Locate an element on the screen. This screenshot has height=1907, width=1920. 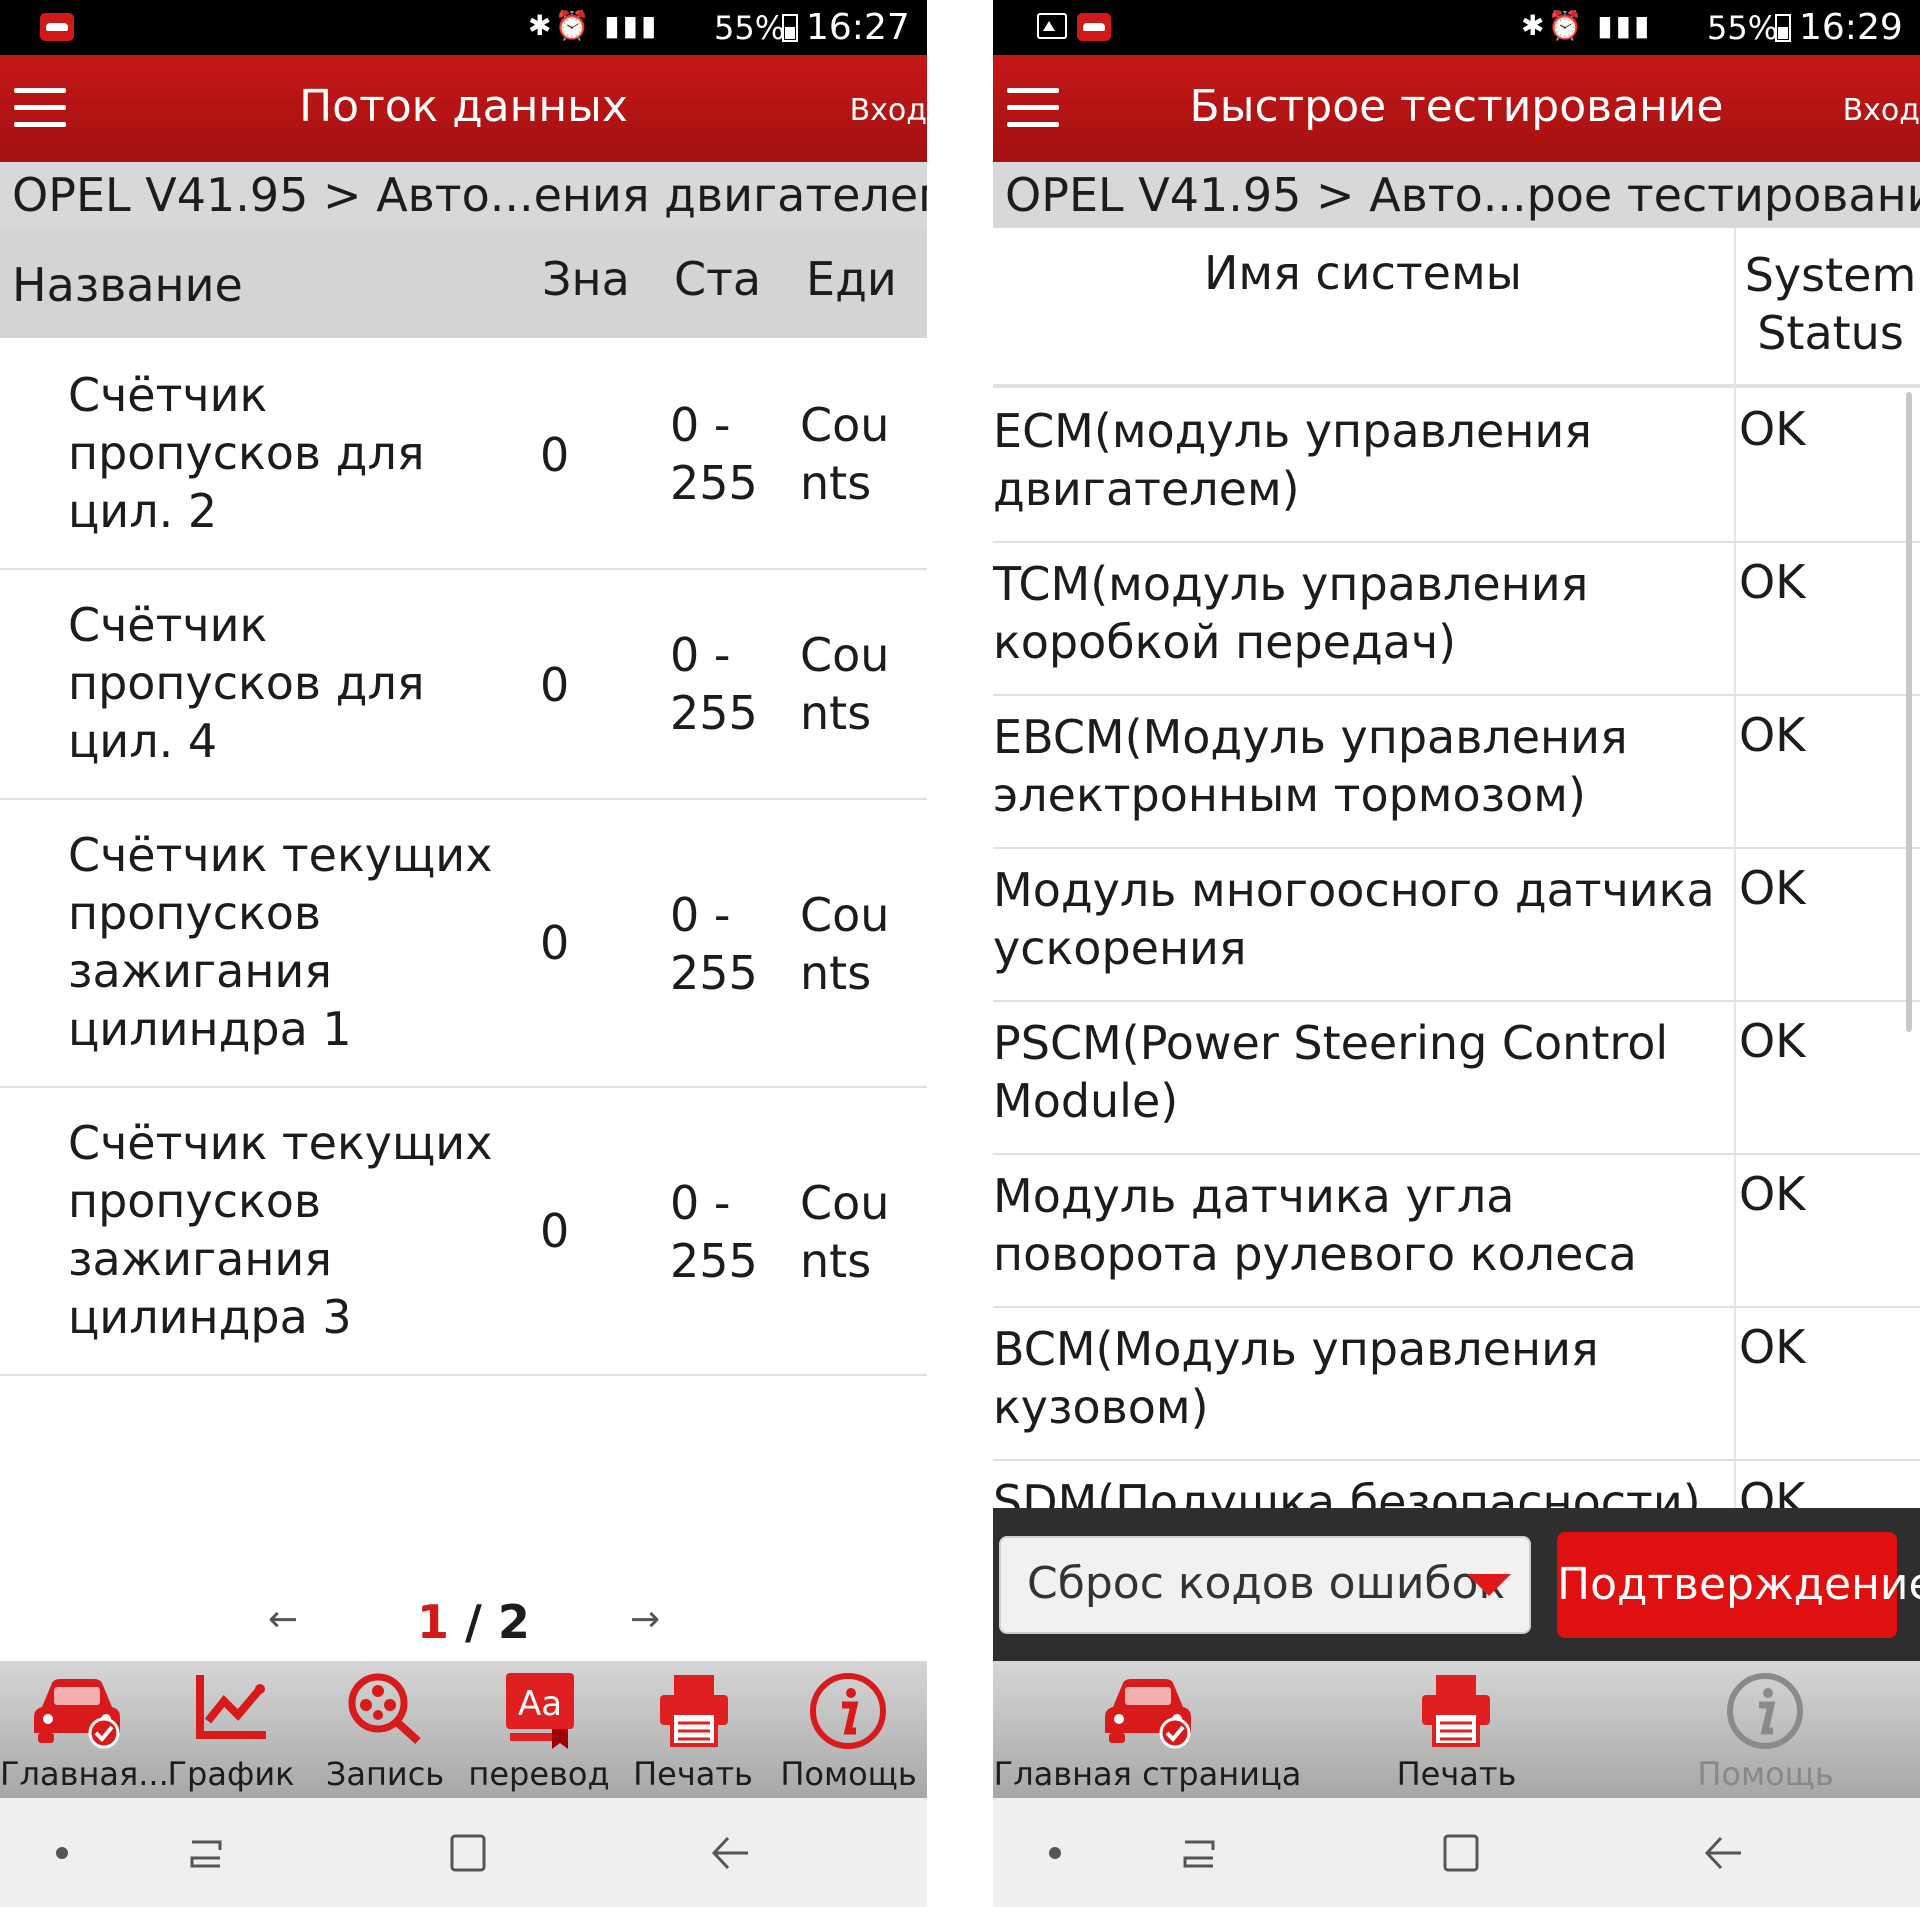
record-icon is located at coordinates (384, 1708).